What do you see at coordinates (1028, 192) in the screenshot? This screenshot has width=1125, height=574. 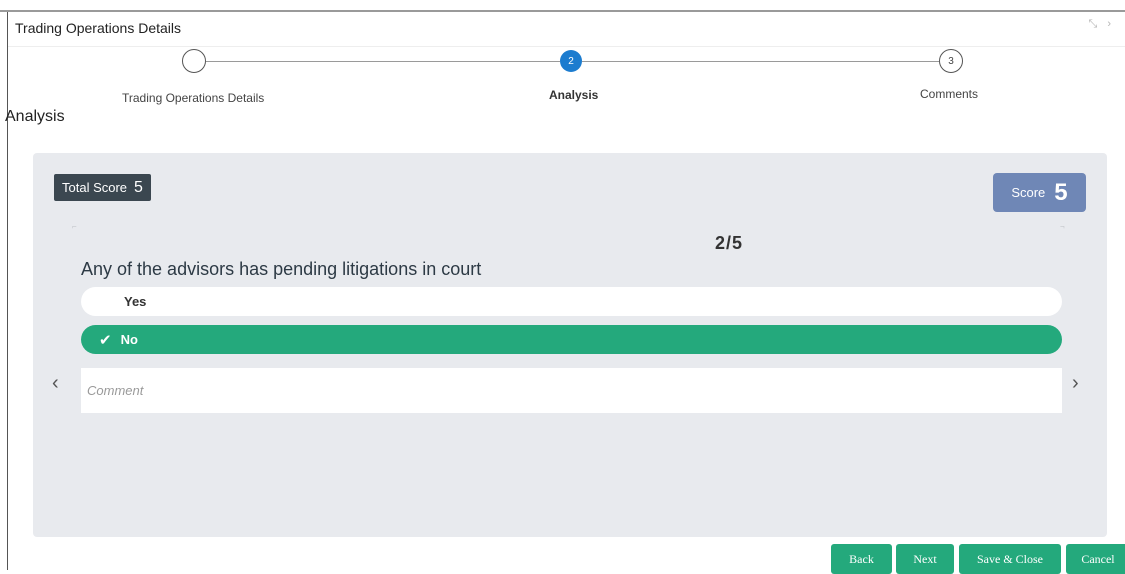 I see `score-label: Score` at bounding box center [1028, 192].